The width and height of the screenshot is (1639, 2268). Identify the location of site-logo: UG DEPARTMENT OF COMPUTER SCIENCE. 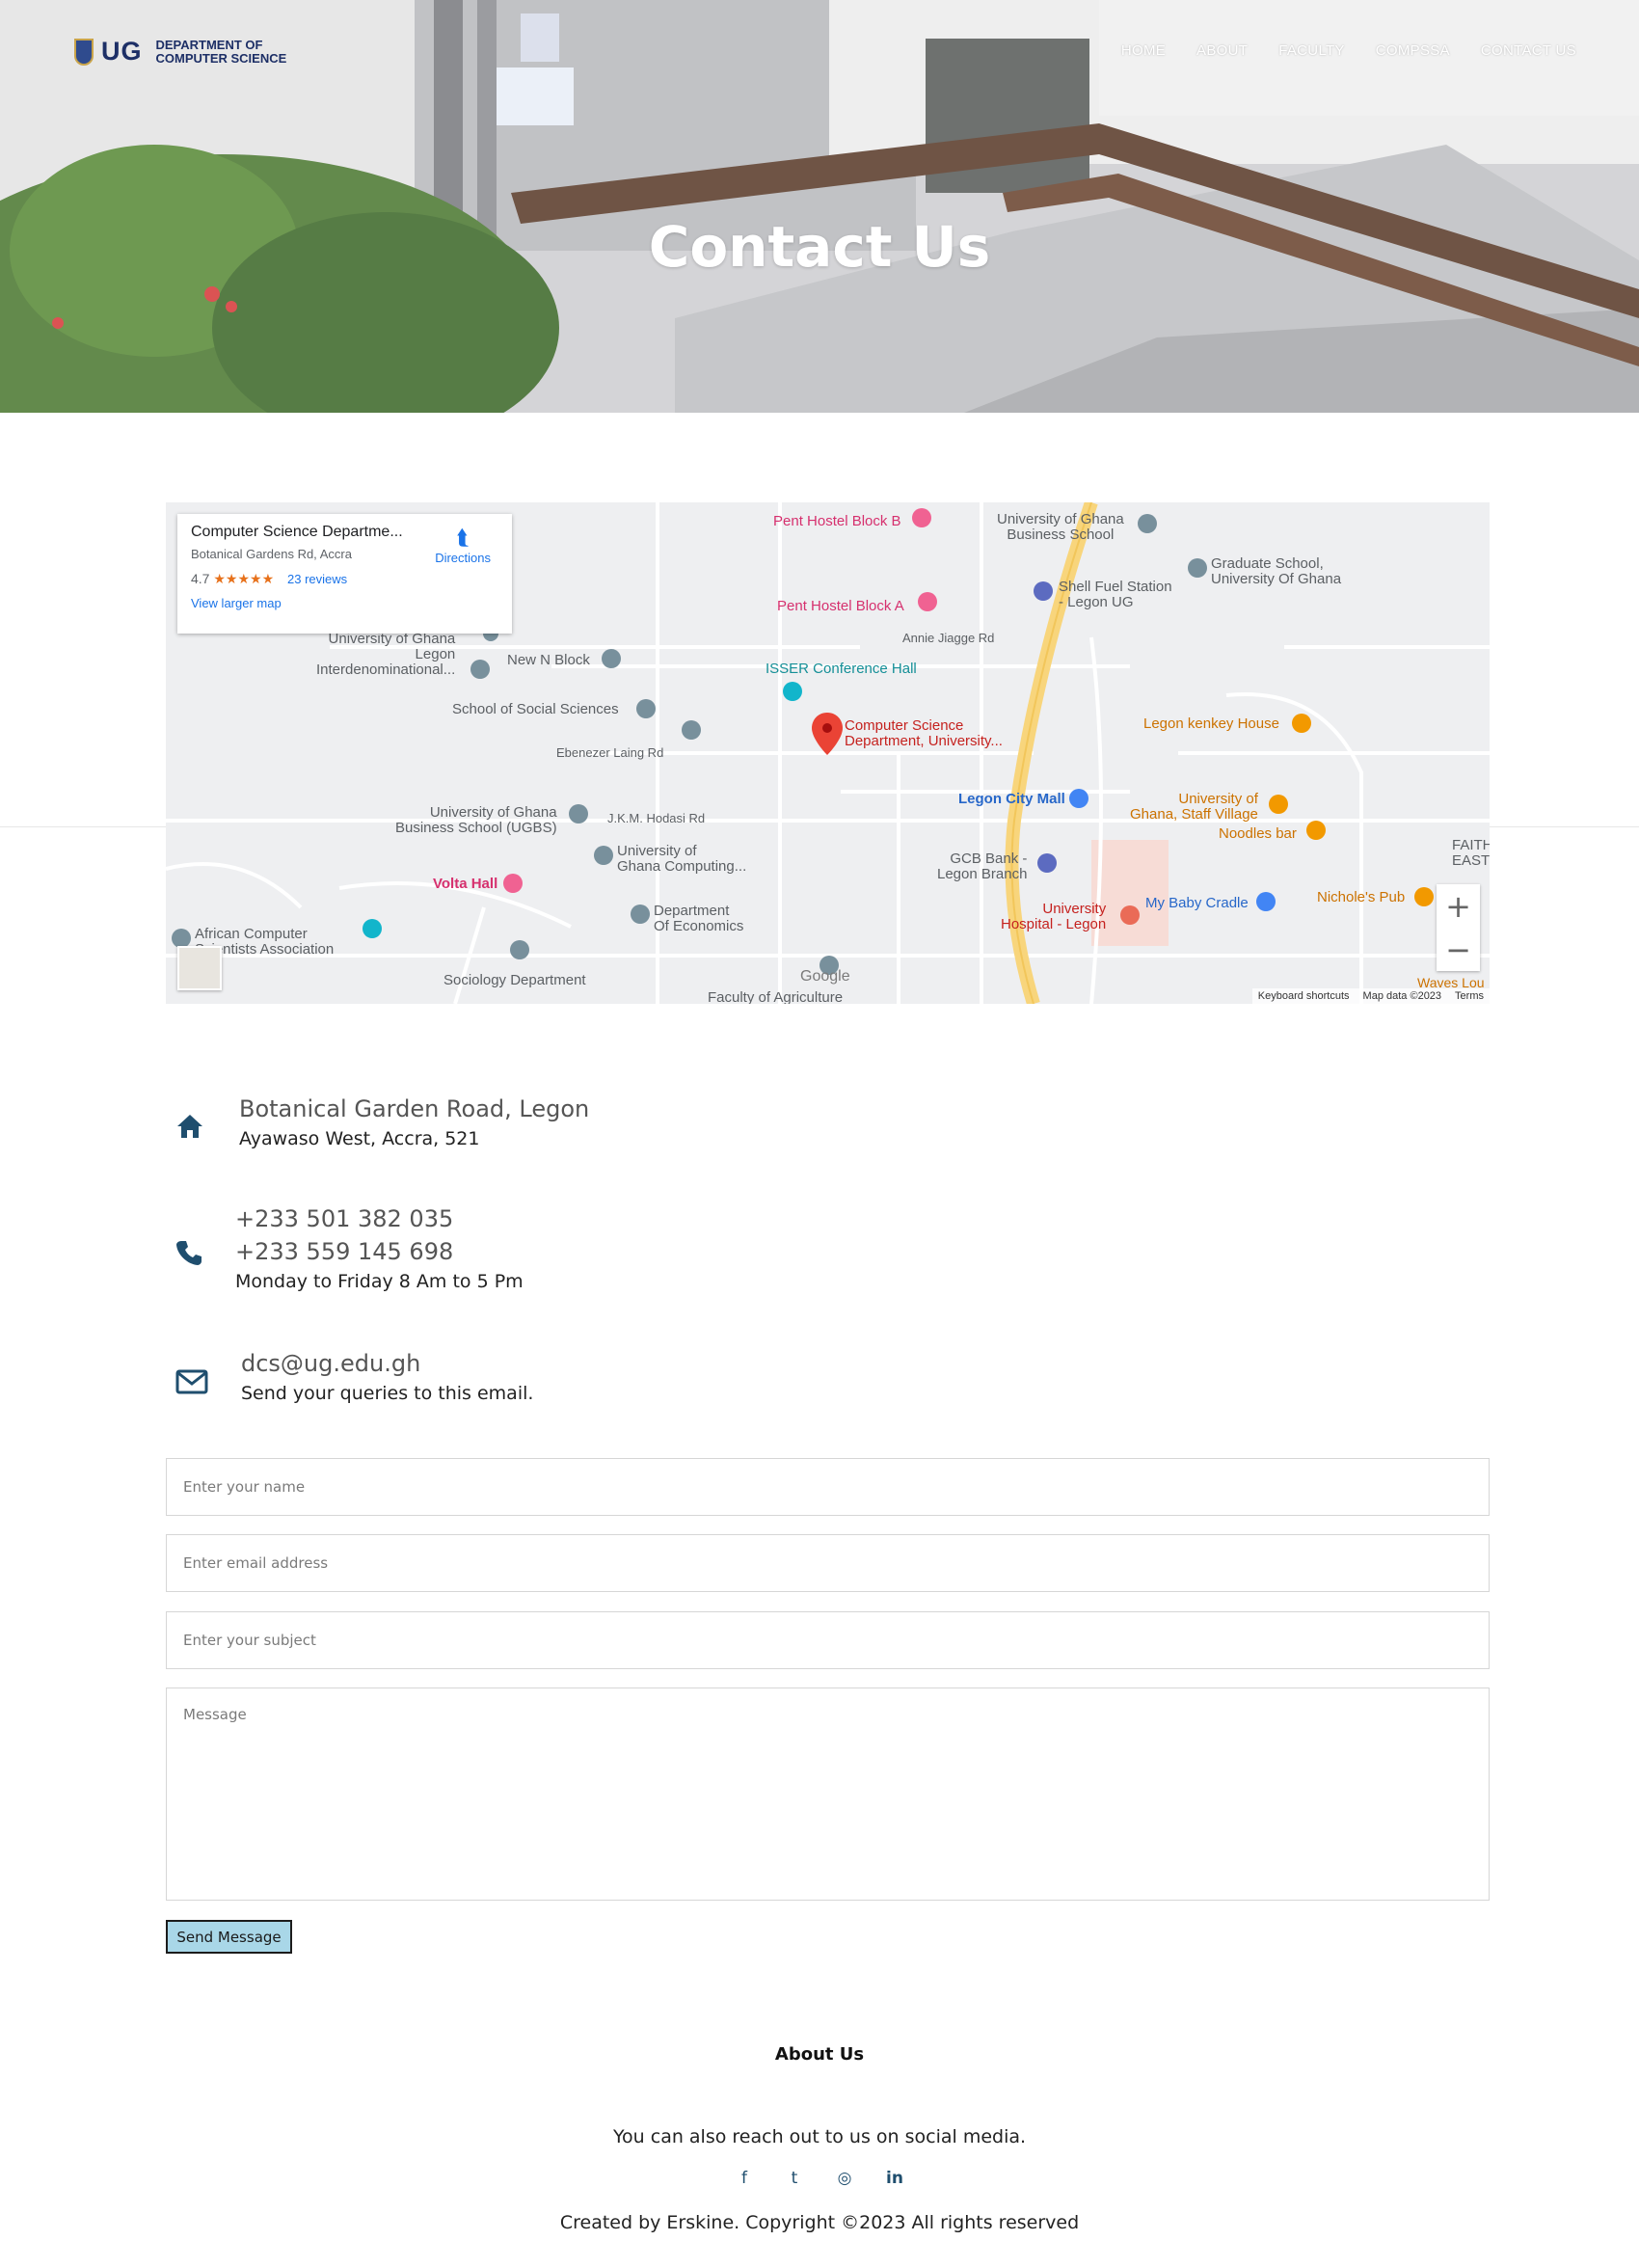
(180, 52).